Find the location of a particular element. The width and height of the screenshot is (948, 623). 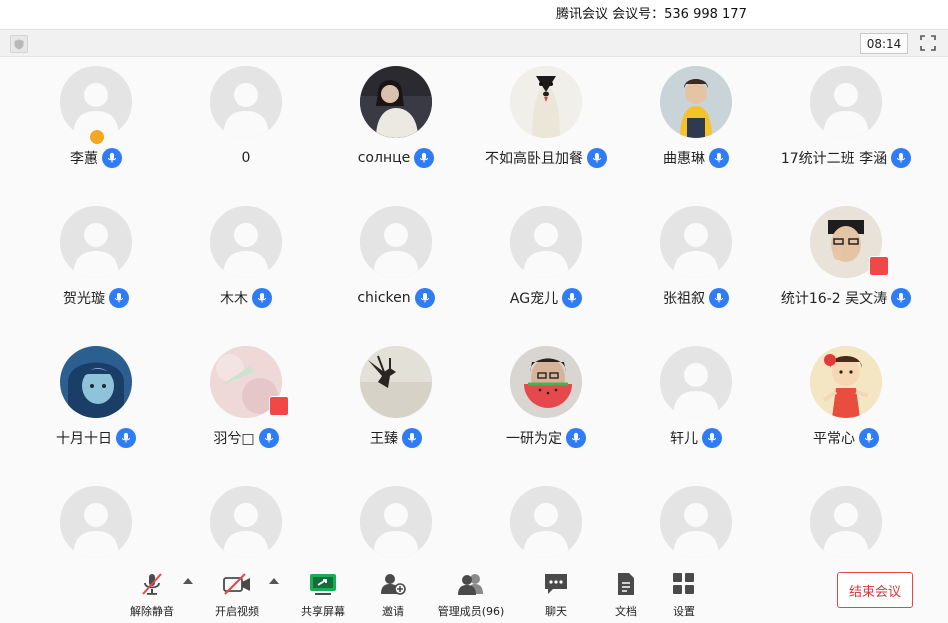

participant-tile: 不如高卧且加餐 is located at coordinates (546, 126).